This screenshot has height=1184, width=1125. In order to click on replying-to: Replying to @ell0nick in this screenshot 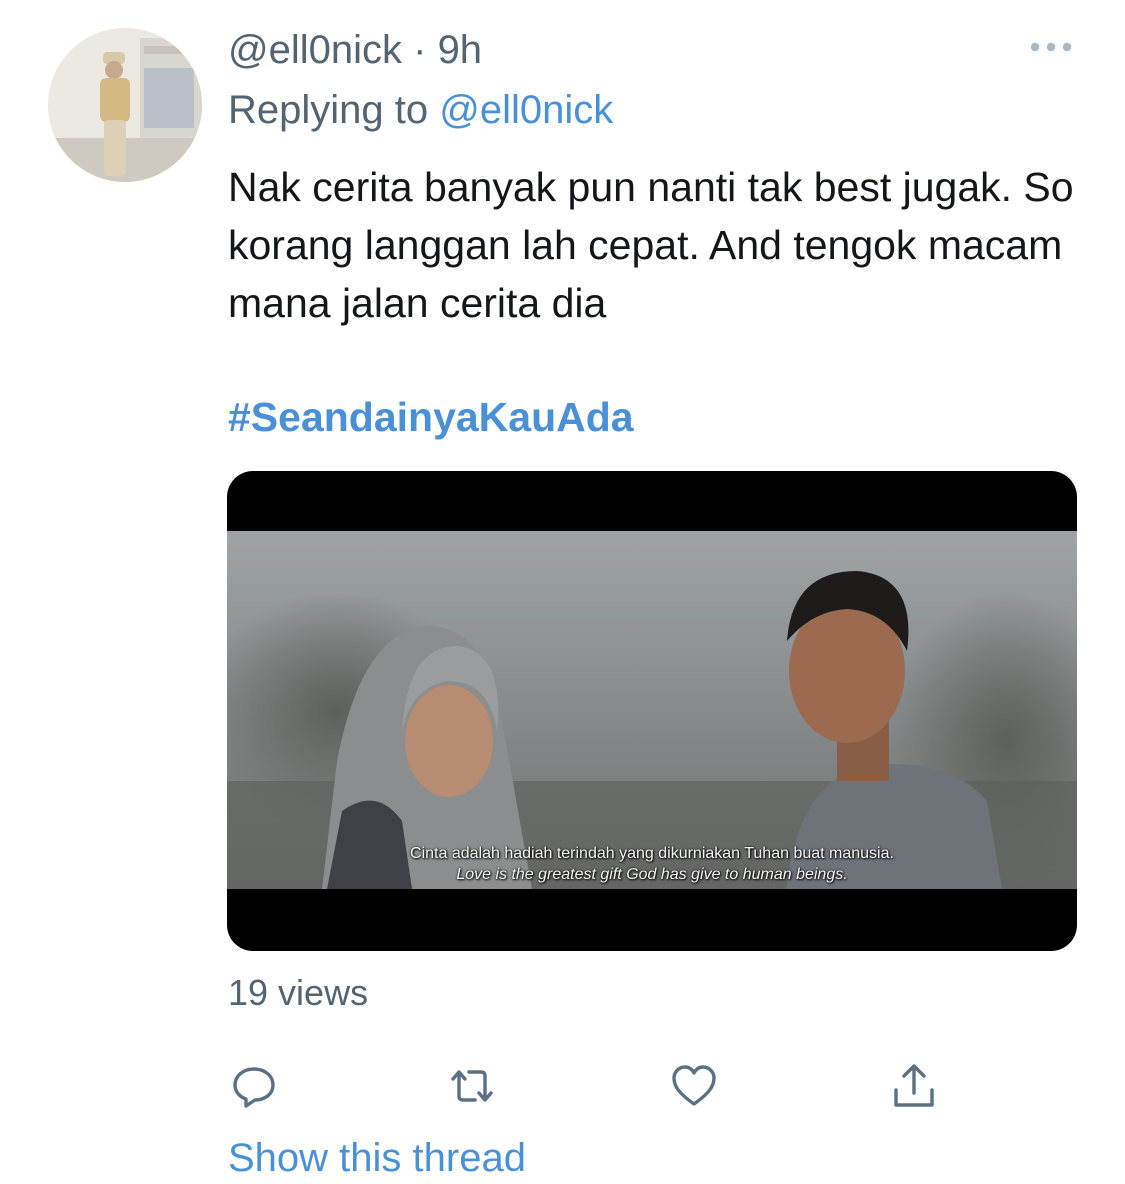, I will do `click(420, 110)`.